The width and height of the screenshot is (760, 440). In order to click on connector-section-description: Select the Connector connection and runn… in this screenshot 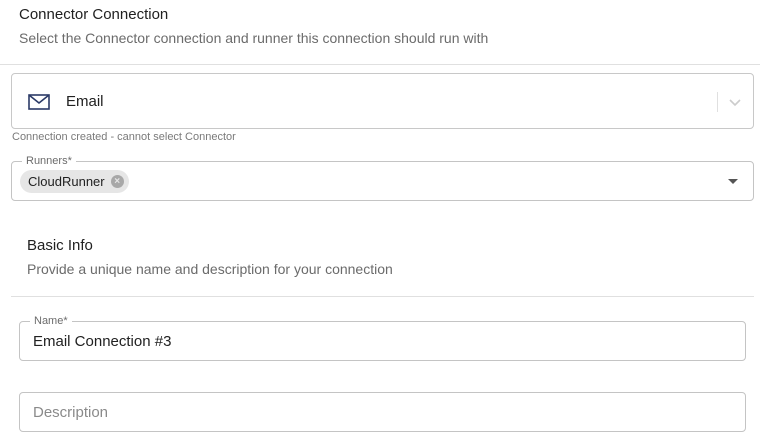, I will do `click(254, 38)`.